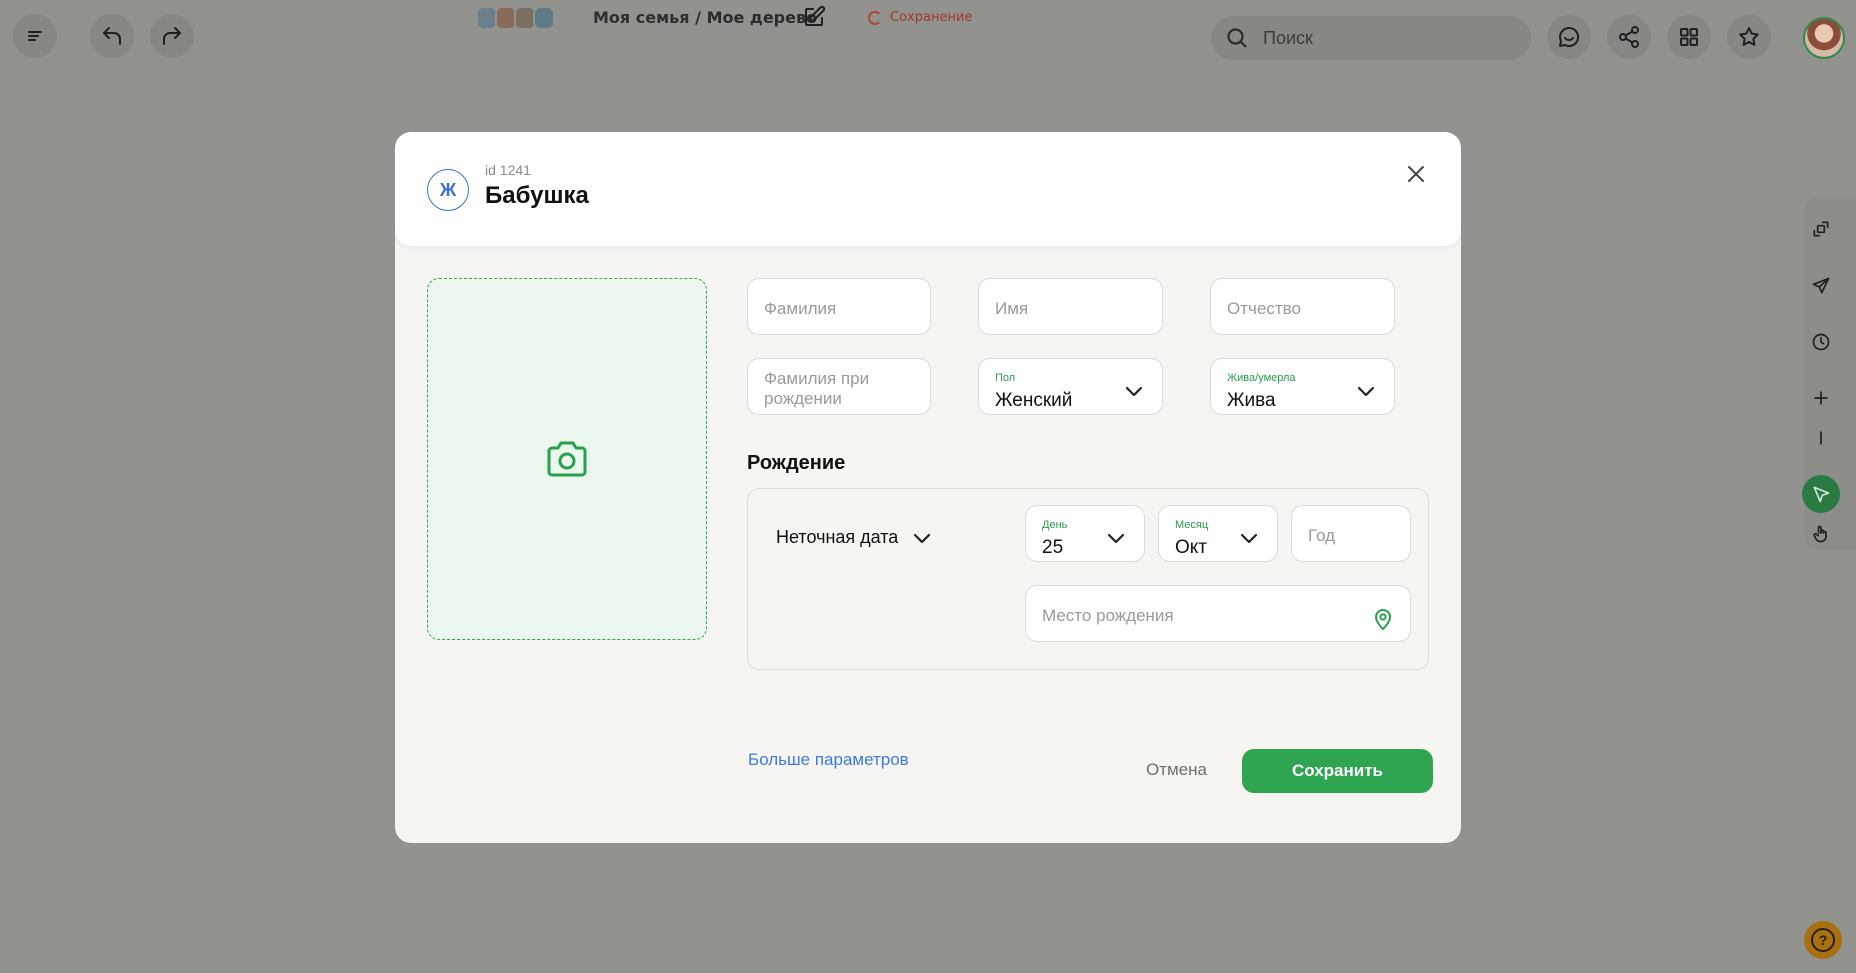 This screenshot has height=973, width=1856. I want to click on camera-icon, so click(567, 459).